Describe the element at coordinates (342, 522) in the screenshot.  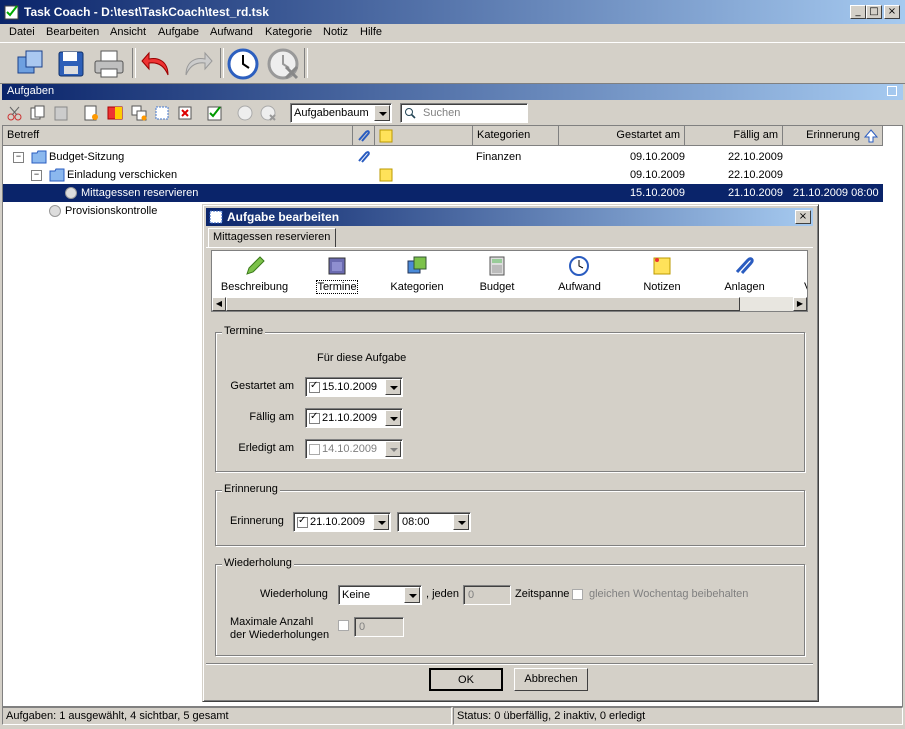
I see `reminder-date-picker: 21.10.2009` at that location.